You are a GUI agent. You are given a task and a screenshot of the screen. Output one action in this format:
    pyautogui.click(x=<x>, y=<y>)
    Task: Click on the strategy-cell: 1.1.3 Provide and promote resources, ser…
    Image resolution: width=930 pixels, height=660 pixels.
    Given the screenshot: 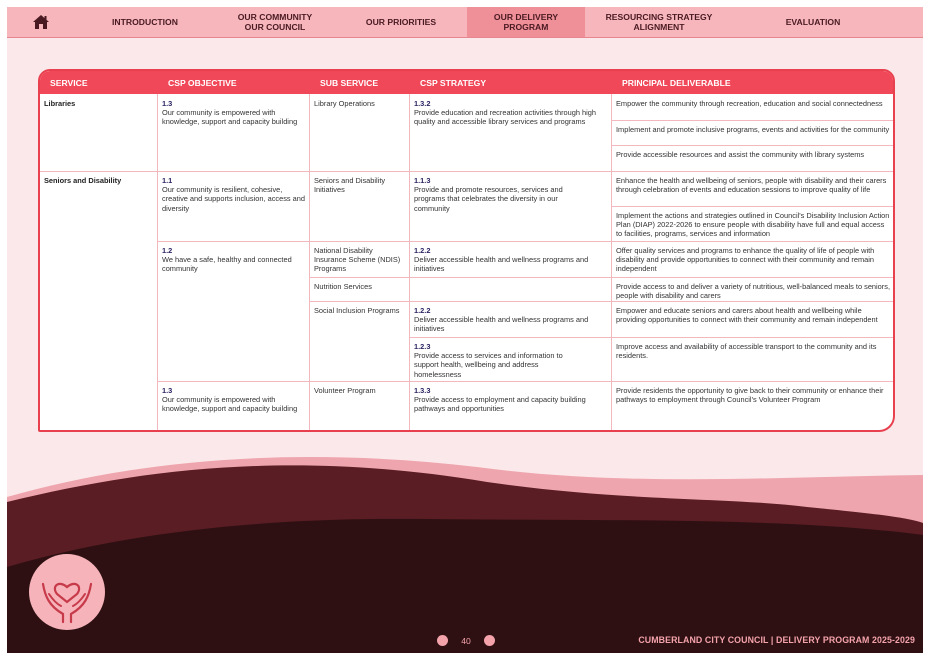 What is the action you would take?
    pyautogui.click(x=500, y=194)
    